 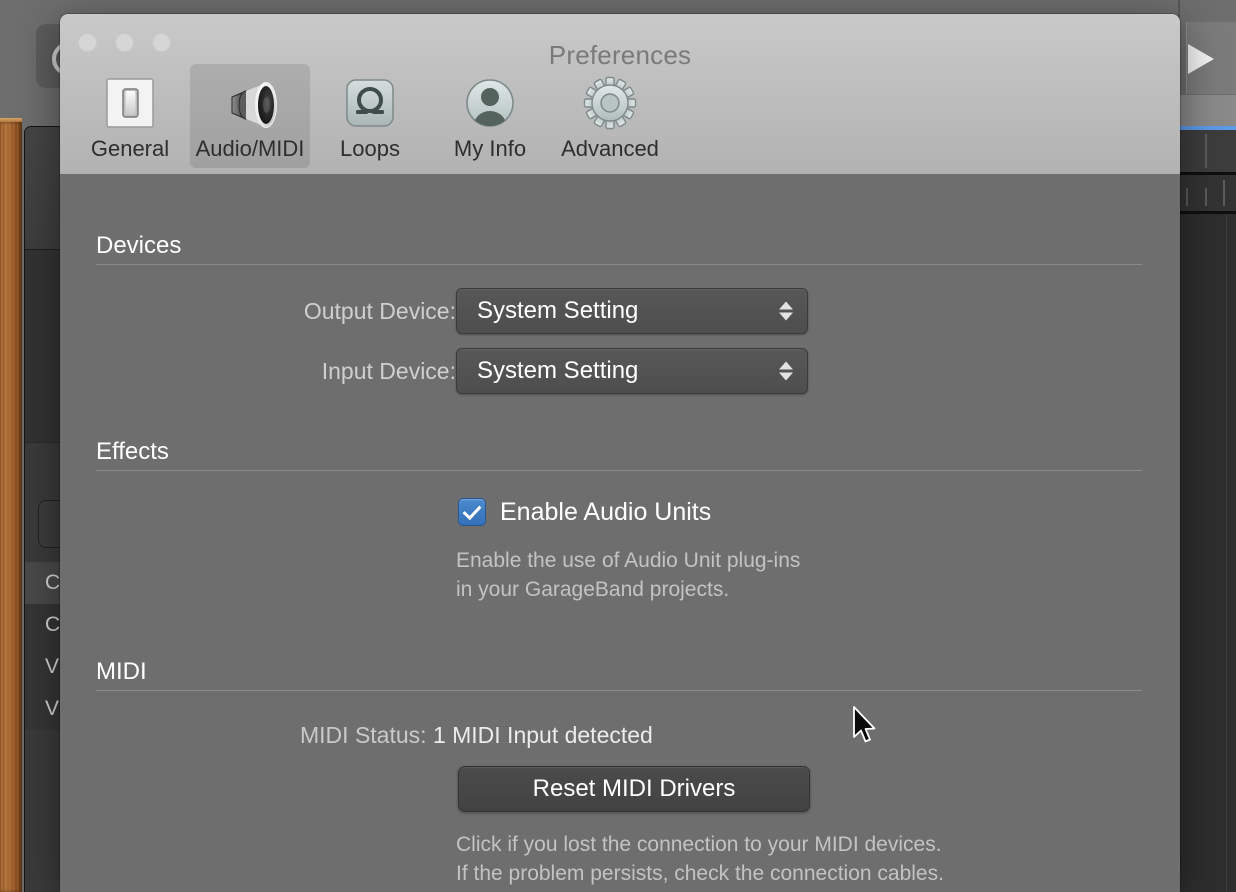 What do you see at coordinates (370, 148) in the screenshot?
I see `tab-loops-label: Loops` at bounding box center [370, 148].